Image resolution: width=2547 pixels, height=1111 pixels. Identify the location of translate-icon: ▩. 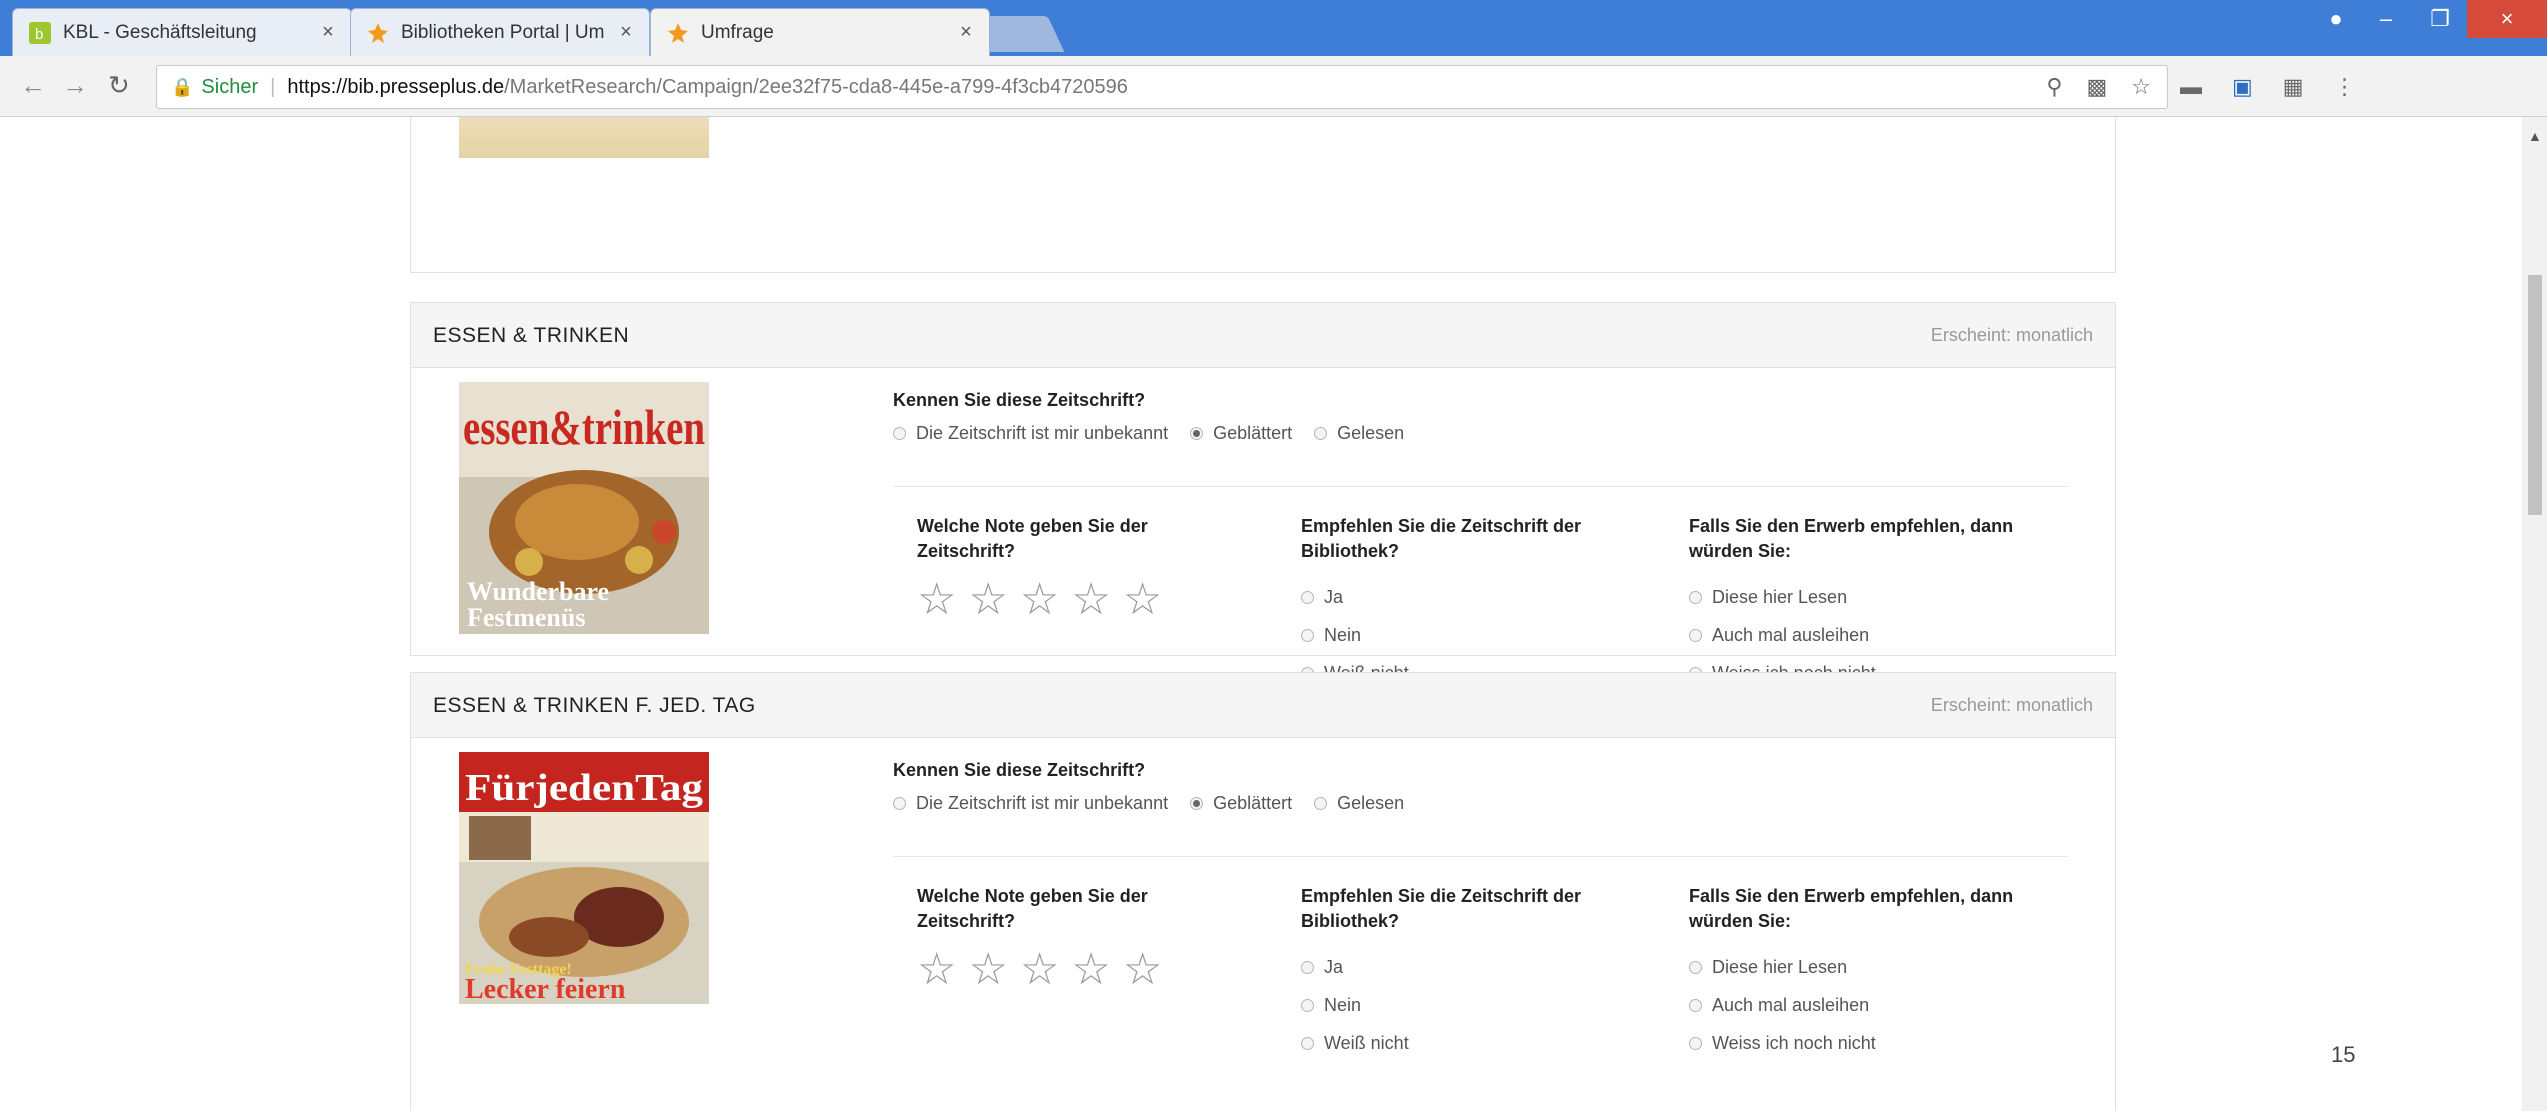
(2096, 87).